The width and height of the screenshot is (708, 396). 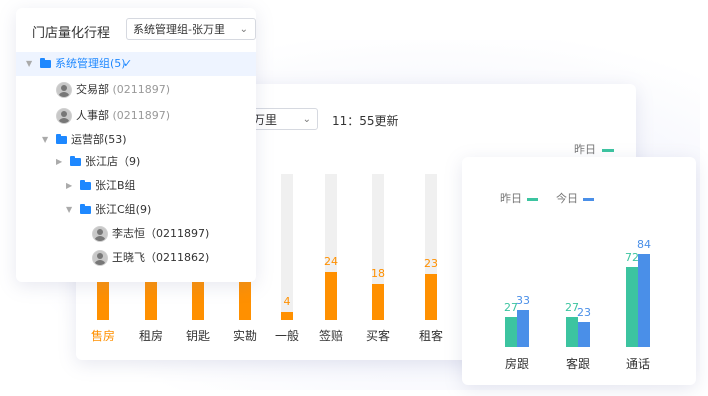 What do you see at coordinates (198, 335) in the screenshot?
I see `category-label: 钥匙` at bounding box center [198, 335].